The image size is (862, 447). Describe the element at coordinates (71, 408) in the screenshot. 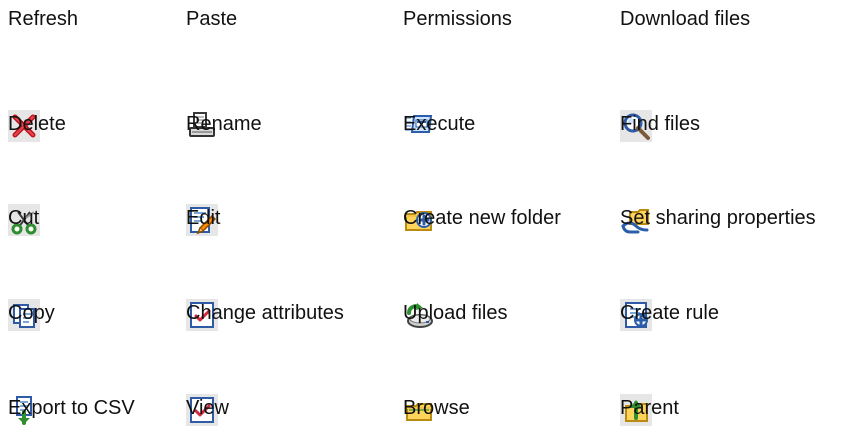

I see `legend-label-export-to-csv: Export to CSV` at that location.